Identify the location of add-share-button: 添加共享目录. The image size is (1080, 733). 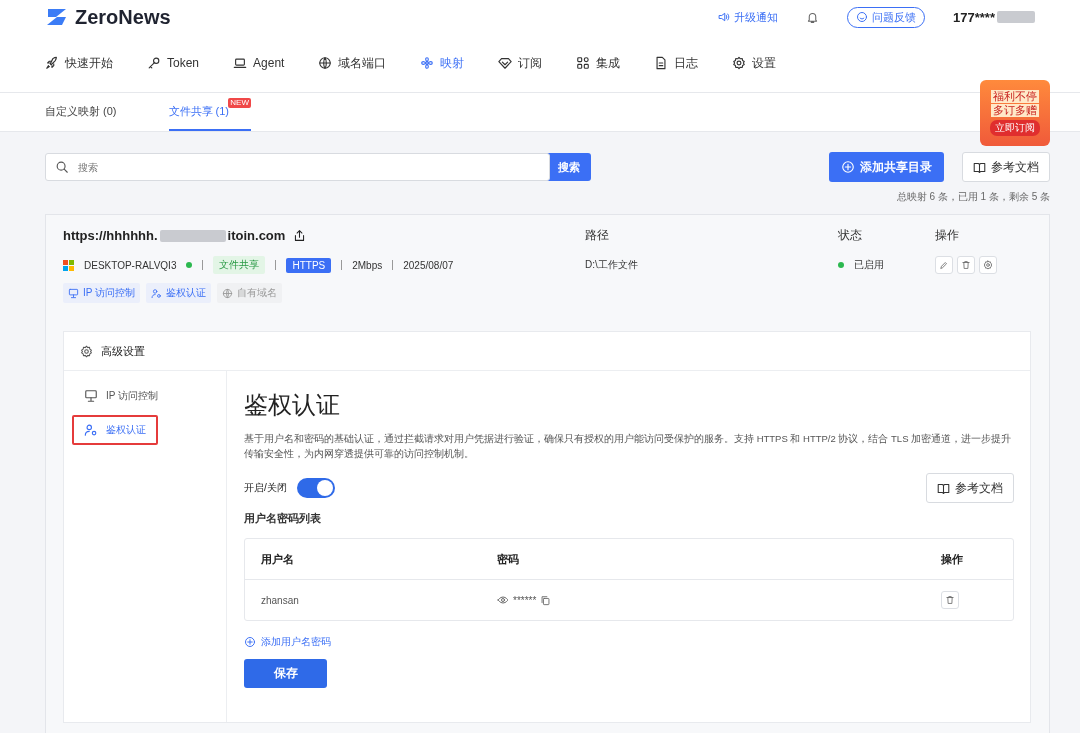
(886, 167).